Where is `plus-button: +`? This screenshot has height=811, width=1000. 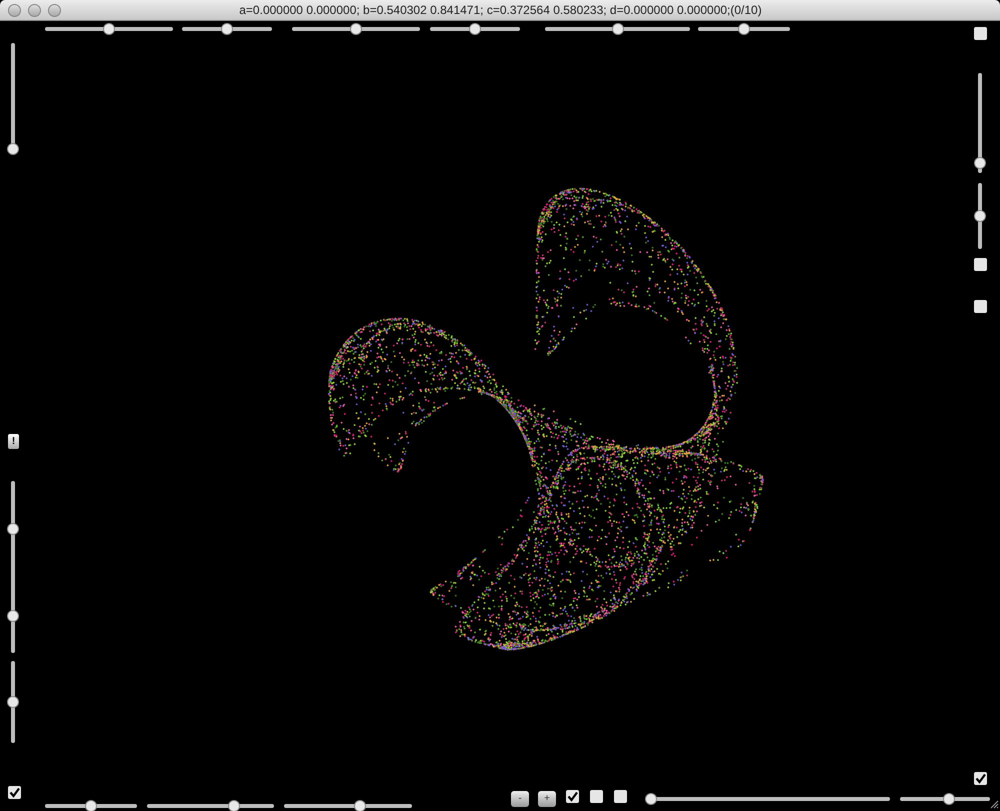 plus-button: + is located at coordinates (547, 799).